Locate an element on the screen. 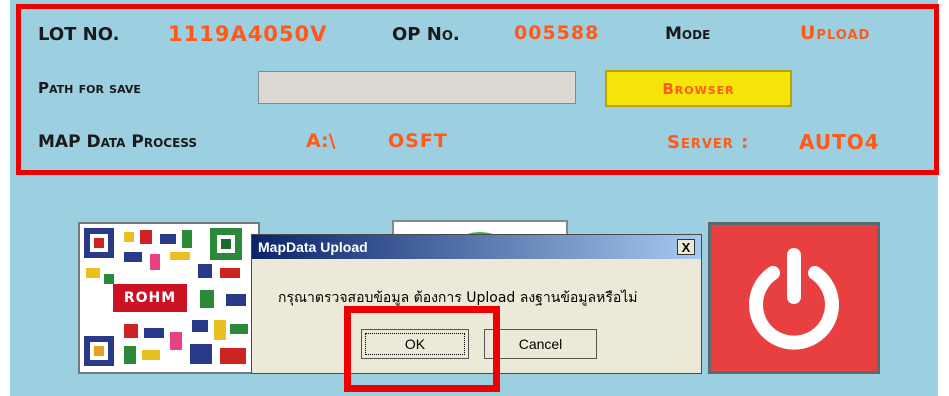 The height and width of the screenshot is (396, 949). qr-code-tile: ROHM is located at coordinates (169, 298).